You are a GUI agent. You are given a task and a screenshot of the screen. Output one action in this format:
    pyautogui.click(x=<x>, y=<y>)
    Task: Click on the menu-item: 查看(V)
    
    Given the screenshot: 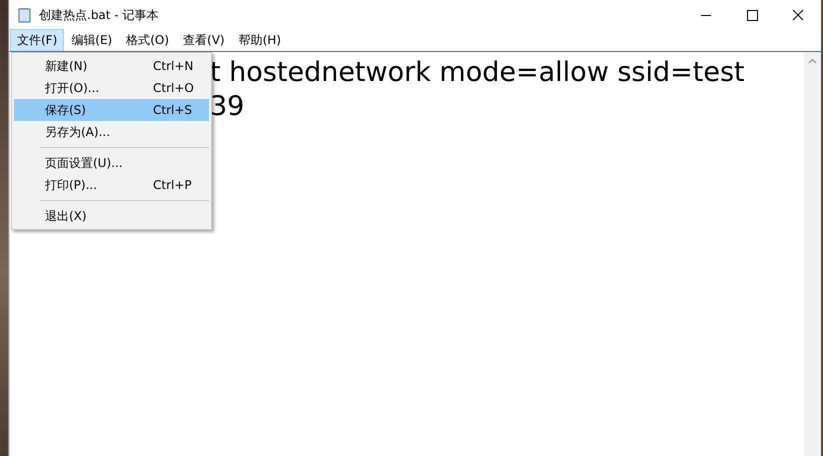 What is the action you would take?
    pyautogui.click(x=204, y=40)
    